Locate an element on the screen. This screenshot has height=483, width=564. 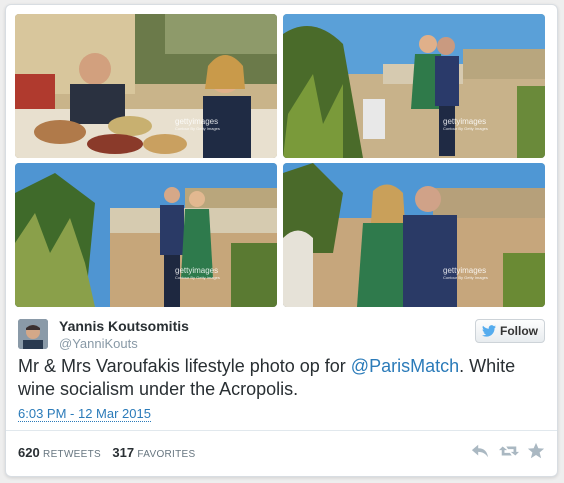
avatar is located at coordinates (33, 334).